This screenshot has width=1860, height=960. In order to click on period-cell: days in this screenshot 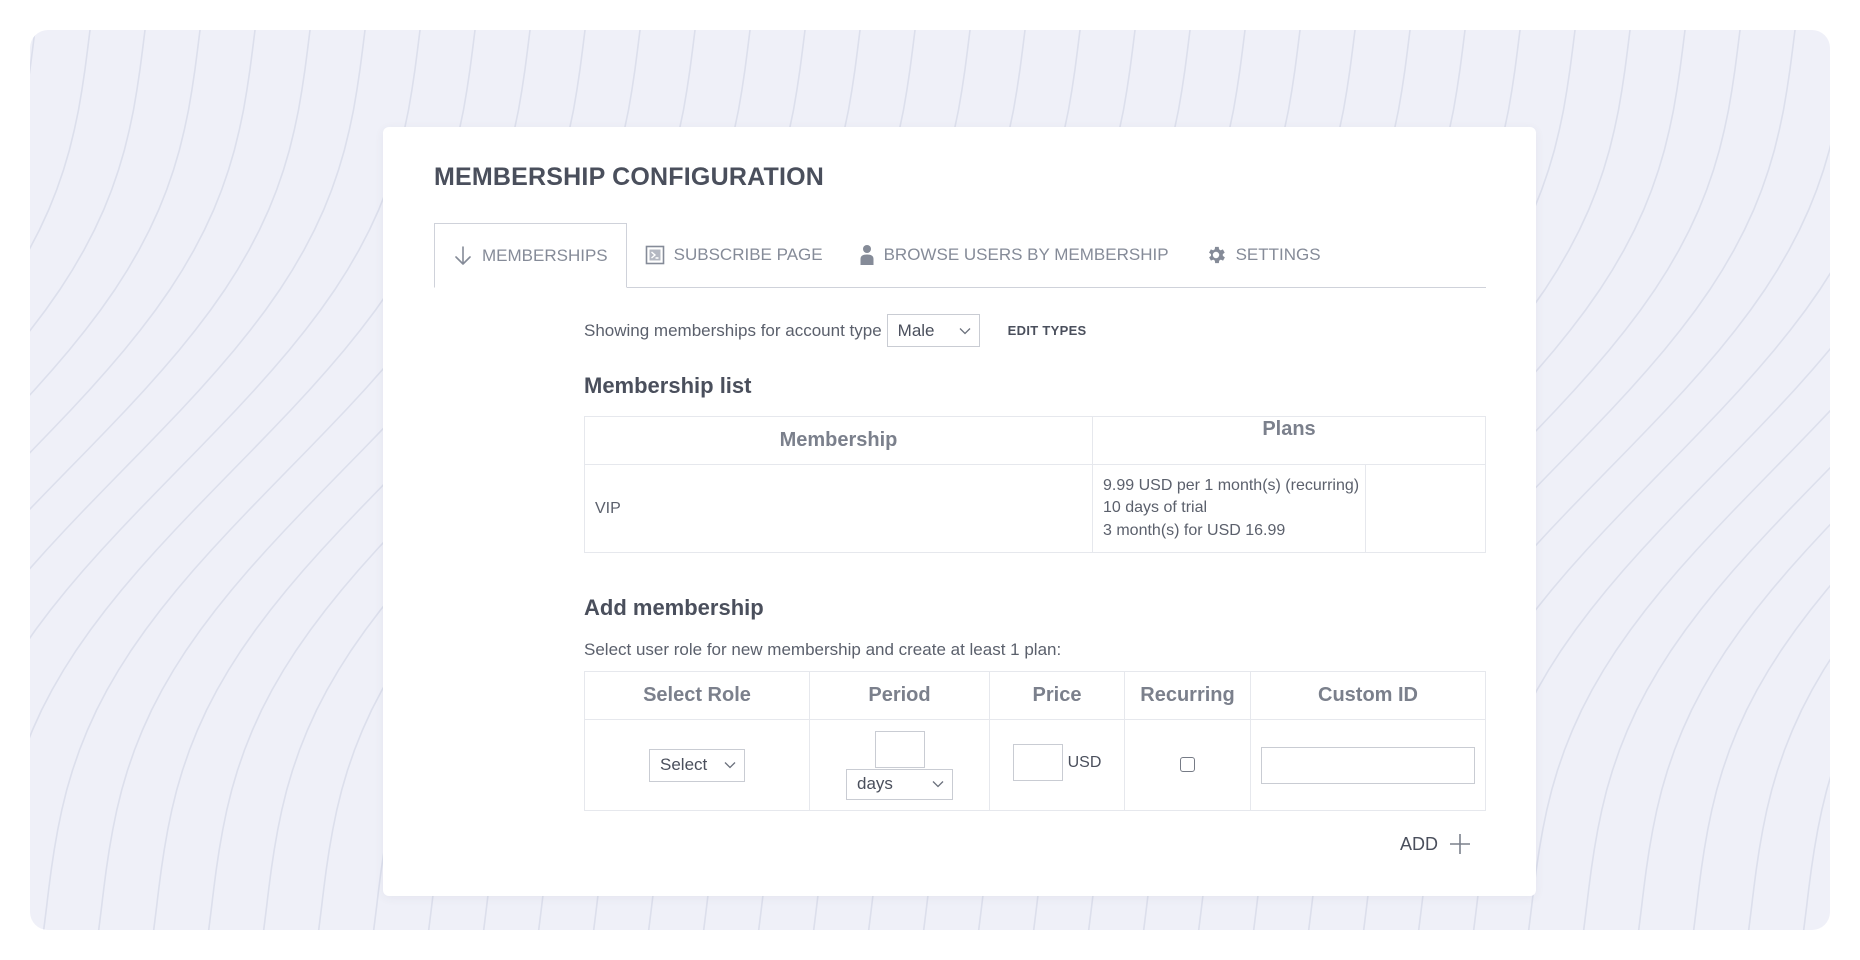, I will do `click(899, 765)`.